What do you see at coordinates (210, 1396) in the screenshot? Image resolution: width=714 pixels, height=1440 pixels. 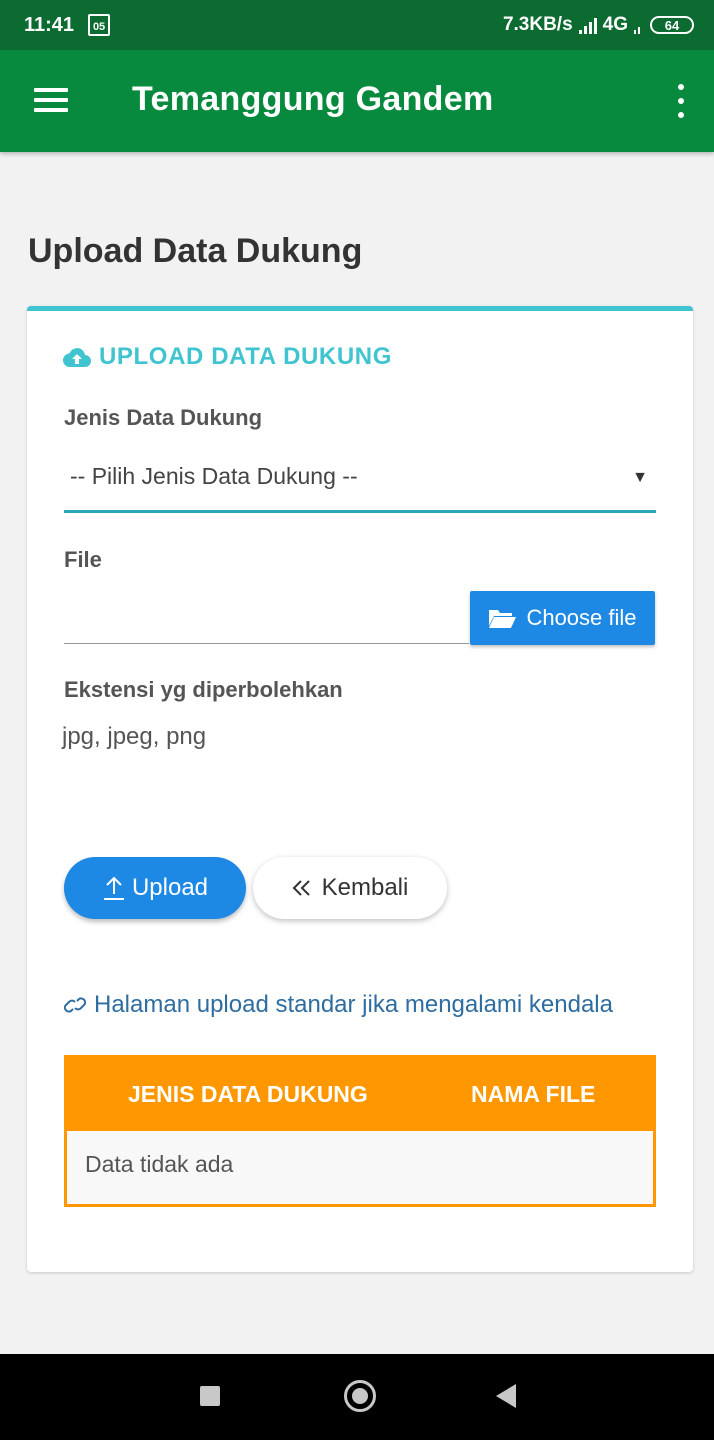 I see `recent-apps-icon` at bounding box center [210, 1396].